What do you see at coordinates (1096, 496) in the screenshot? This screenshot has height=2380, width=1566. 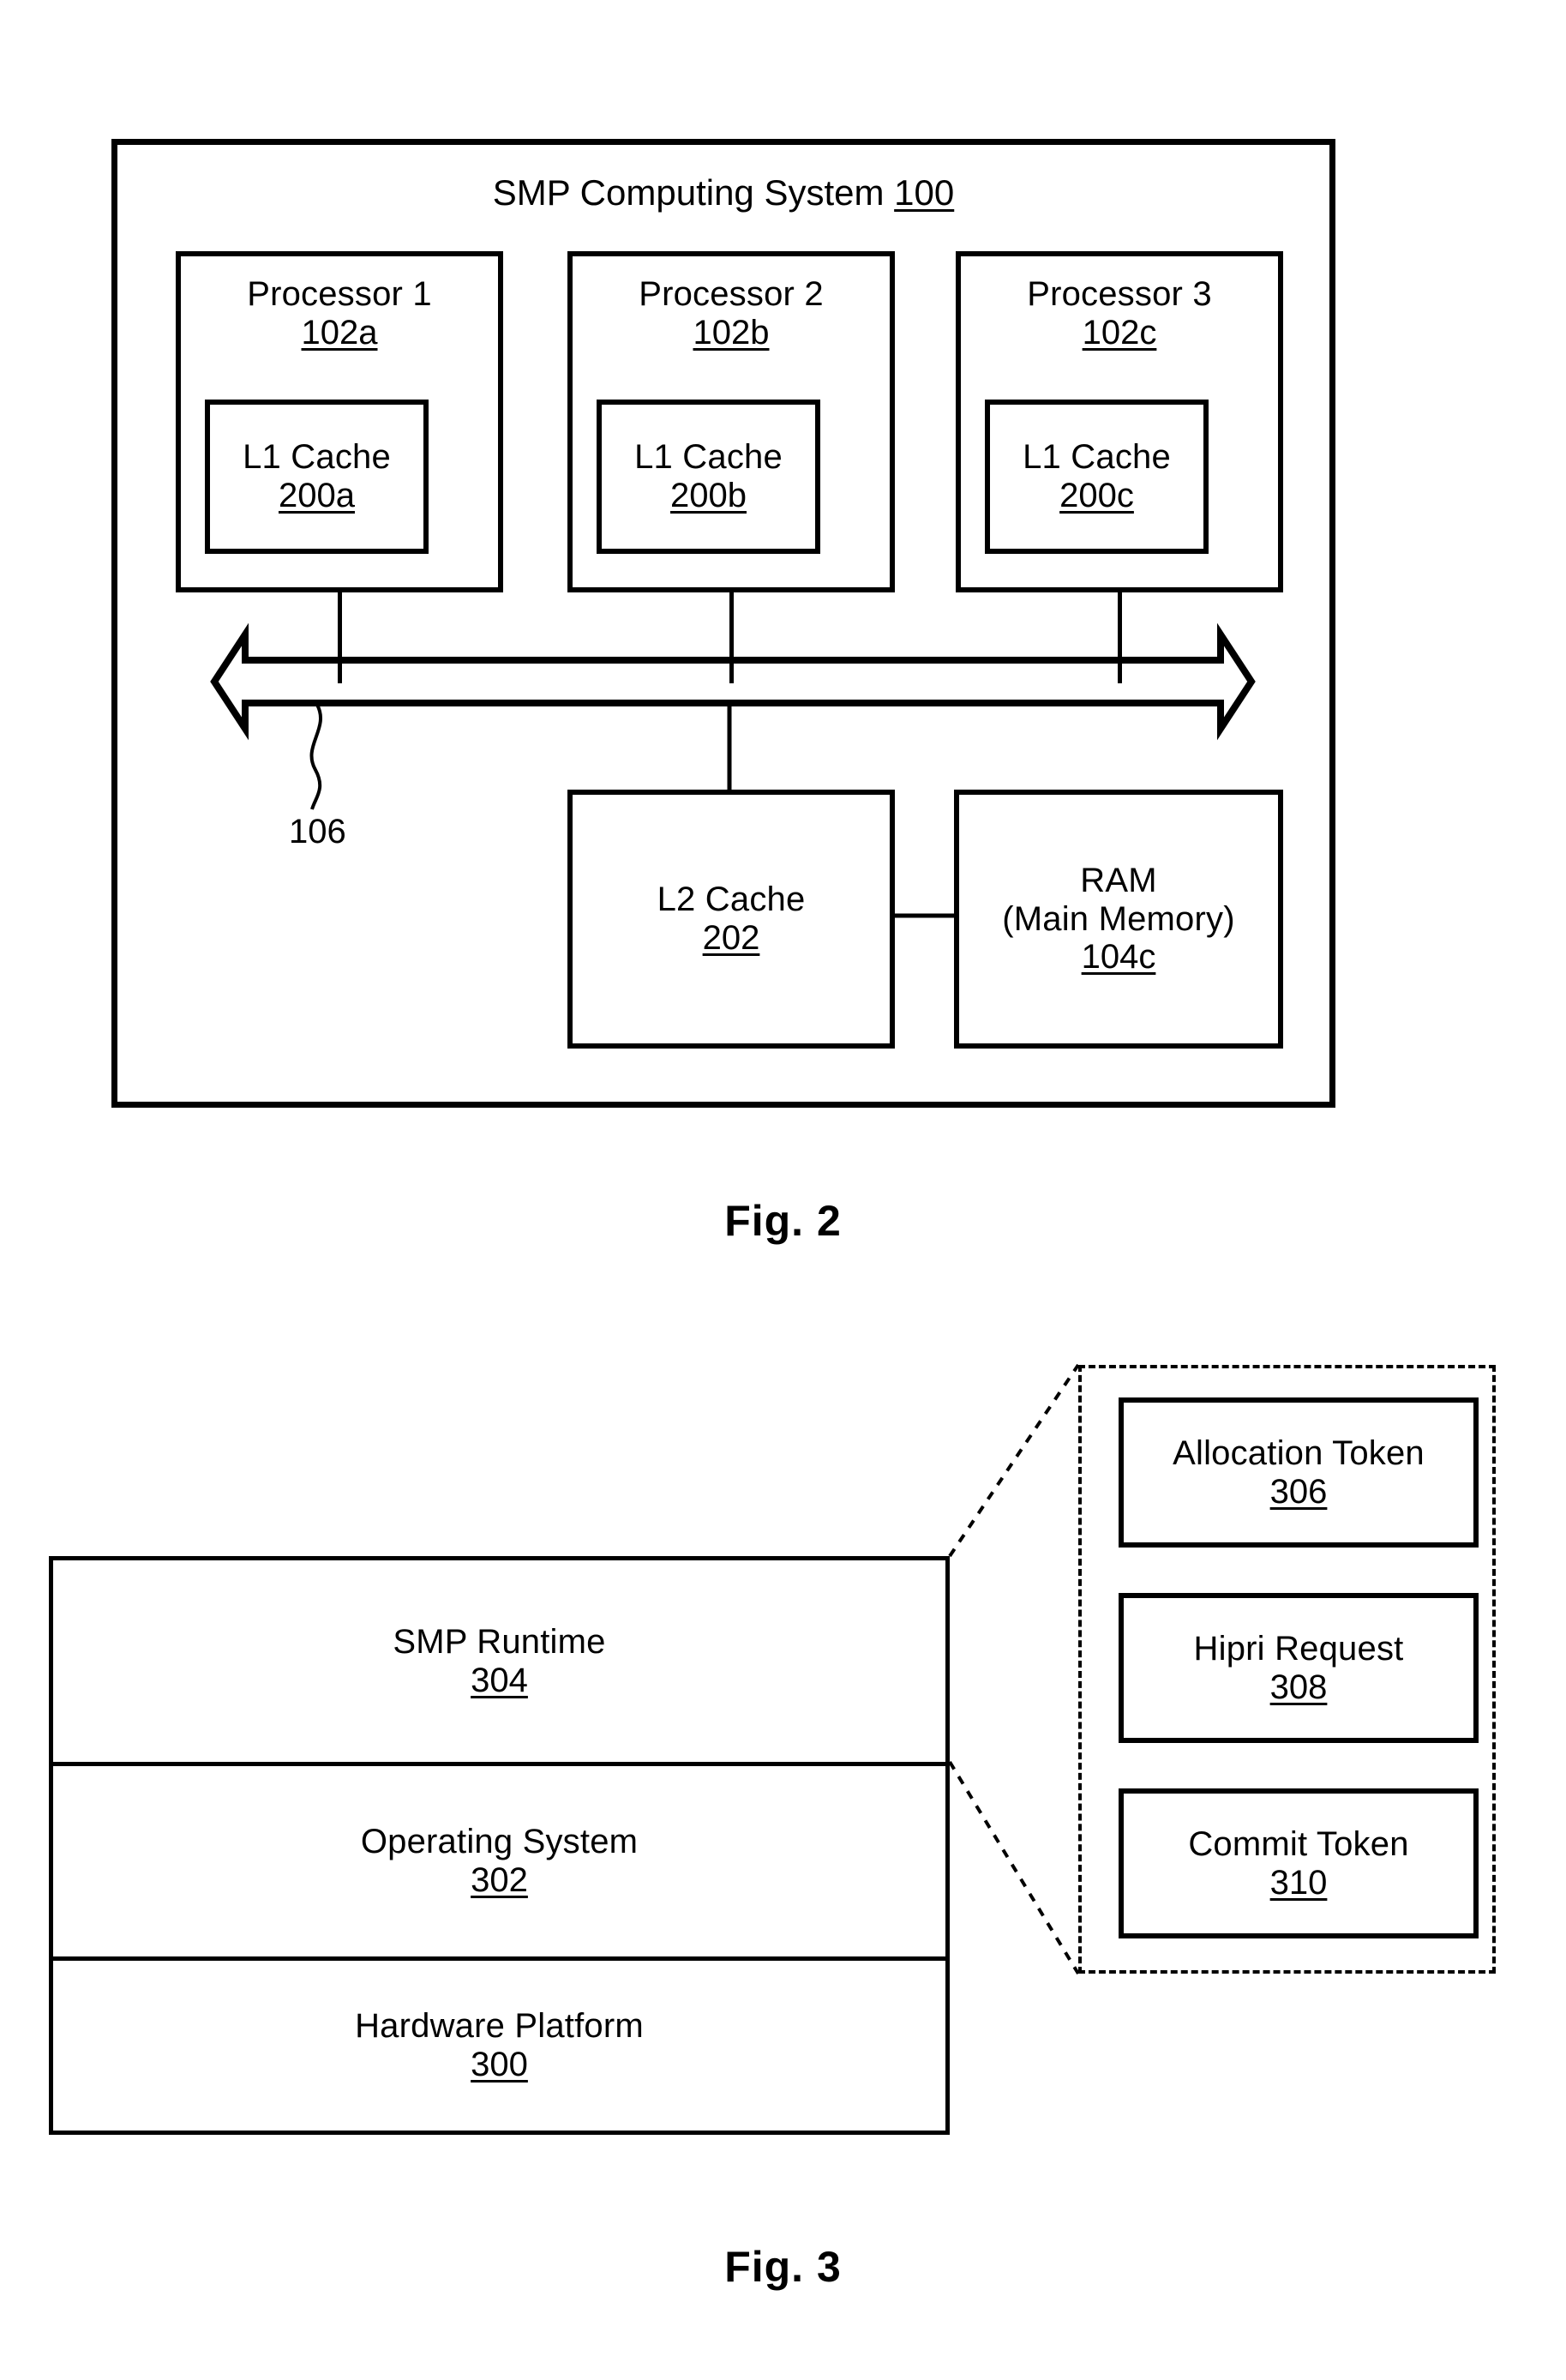 I see `l1-cache-200c-ref: 200c` at bounding box center [1096, 496].